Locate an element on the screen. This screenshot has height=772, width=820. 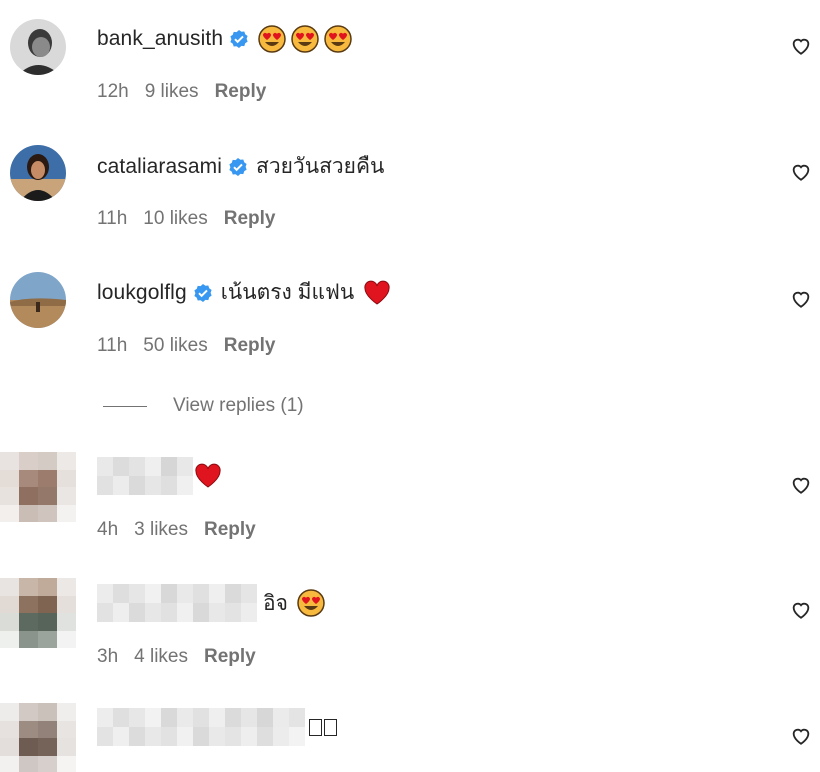
like-count: 50 likes is located at coordinates (175, 346).